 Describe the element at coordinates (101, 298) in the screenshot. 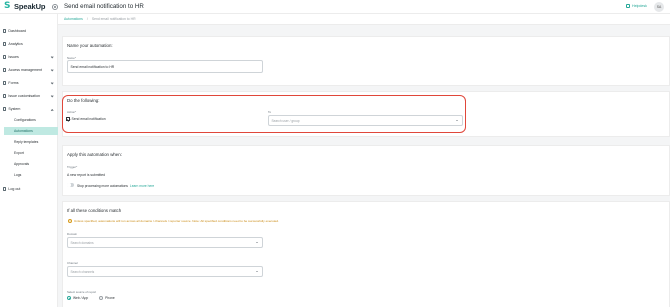

I see `radio-phone` at that location.